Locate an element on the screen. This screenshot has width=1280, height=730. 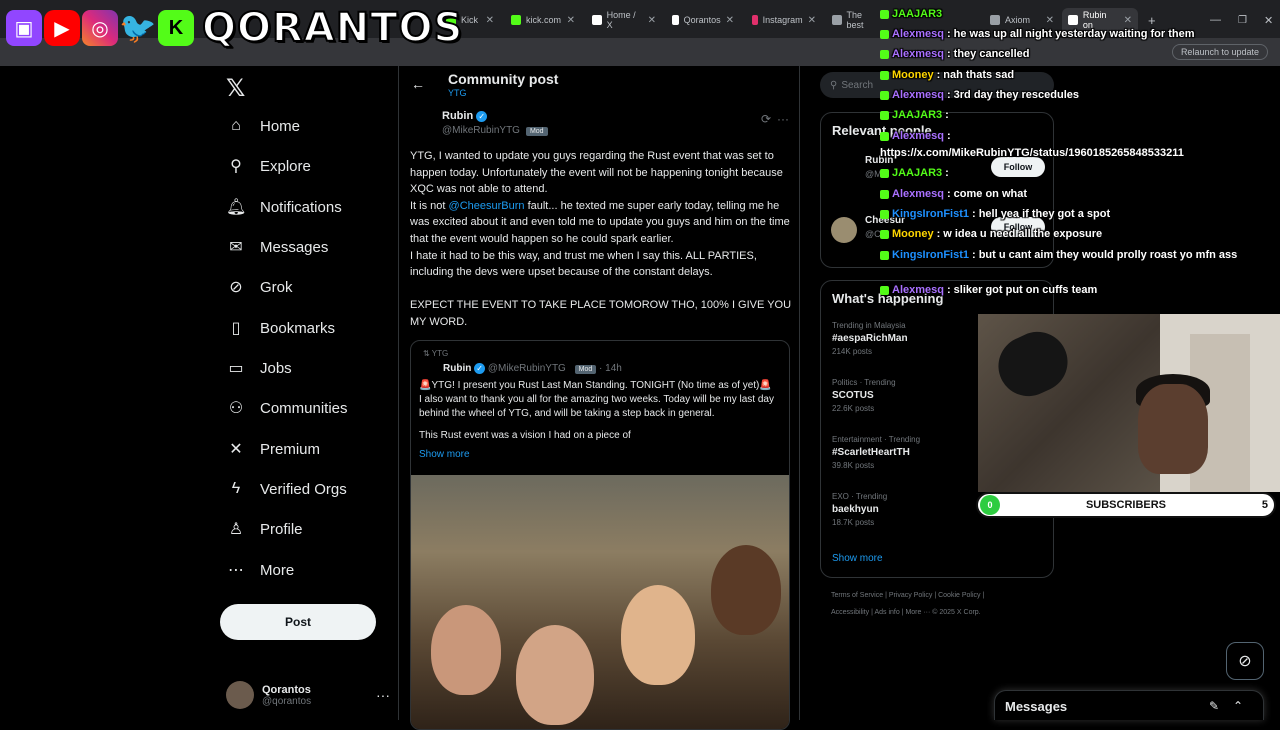
tab-label: The best is located at coordinates (855, 20).